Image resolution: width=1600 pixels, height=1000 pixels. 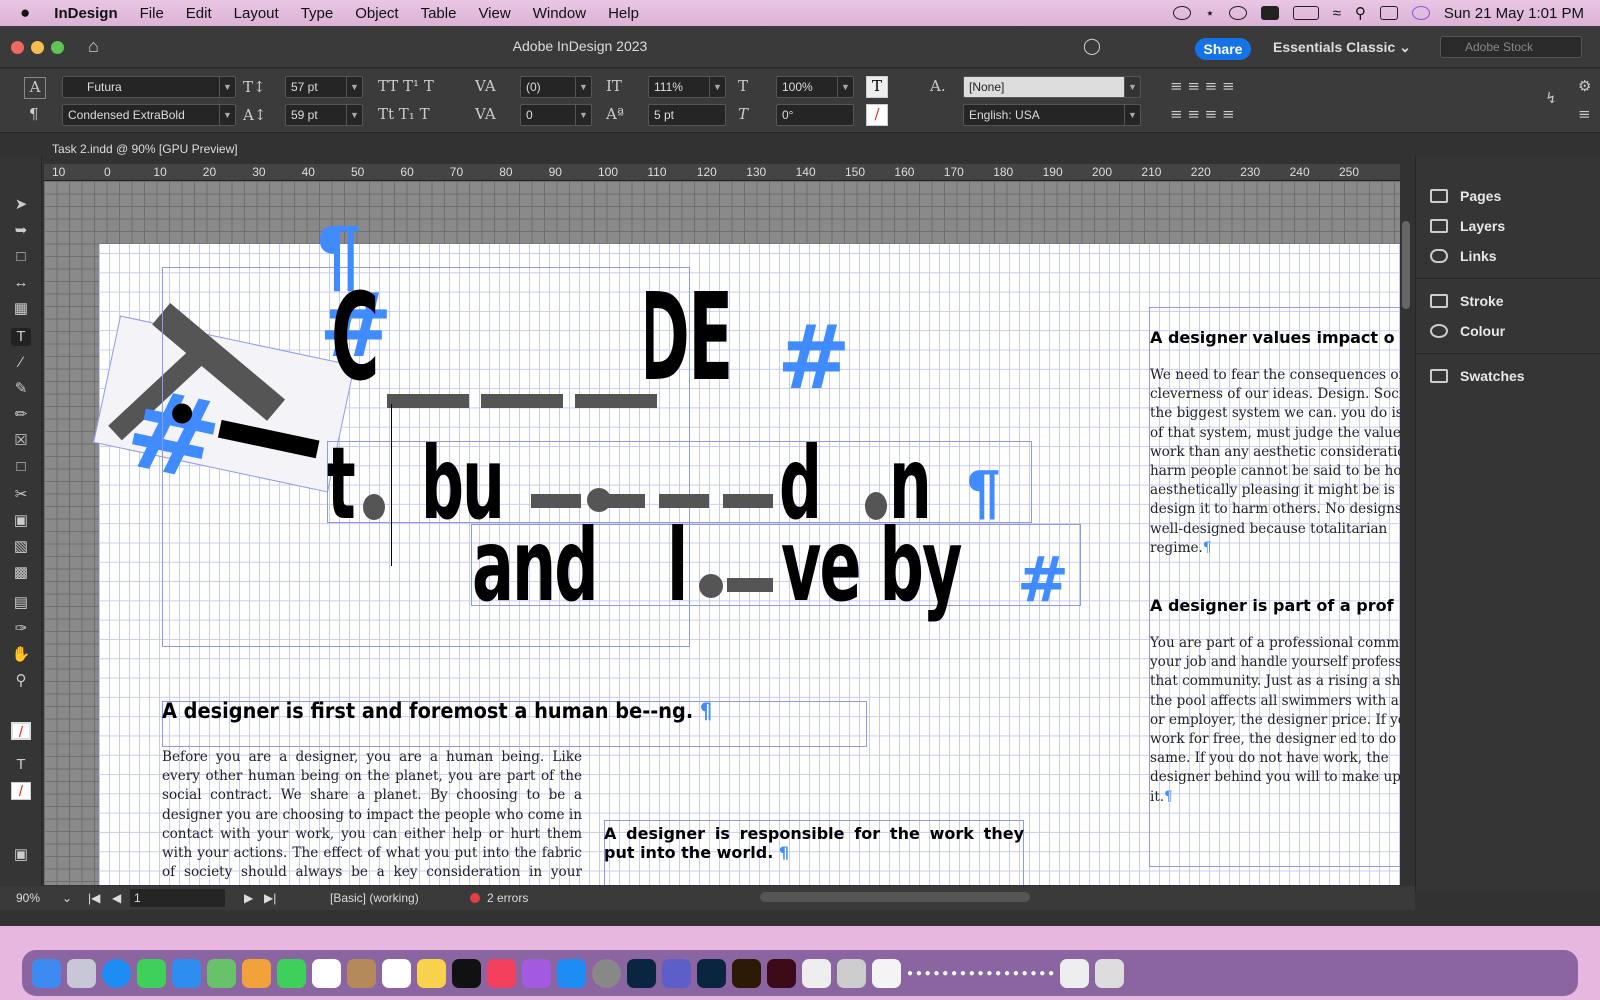 I want to click on finder-icon, so click(x=46, y=973).